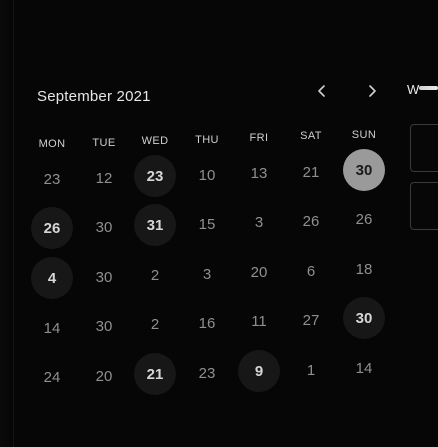 The width and height of the screenshot is (438, 447). Describe the element at coordinates (104, 178) in the screenshot. I see `day-cell: 12` at that location.